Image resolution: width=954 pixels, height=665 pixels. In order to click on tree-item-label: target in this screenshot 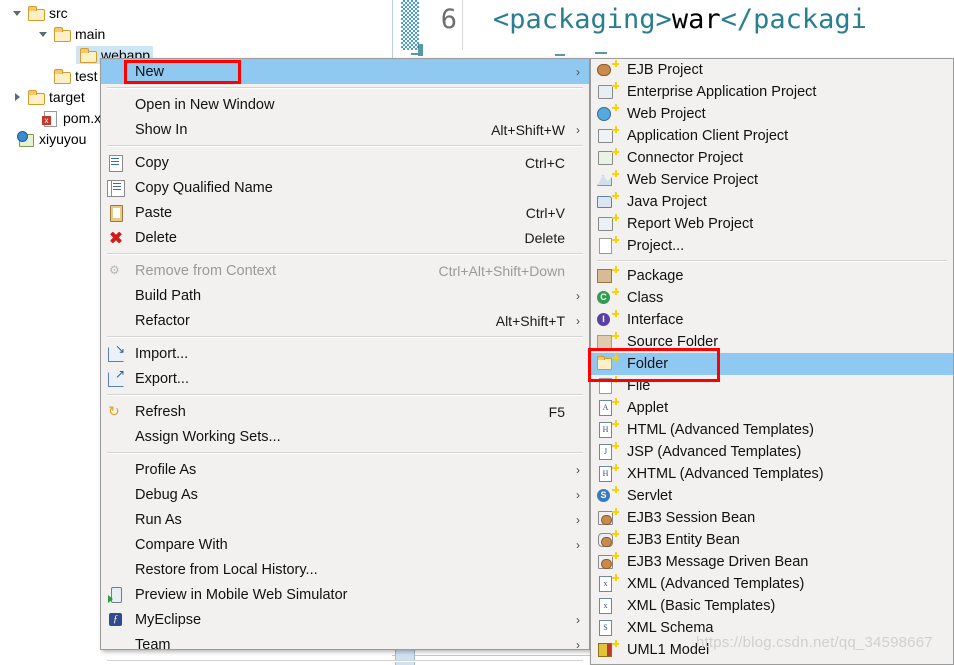, I will do `click(67, 96)`.